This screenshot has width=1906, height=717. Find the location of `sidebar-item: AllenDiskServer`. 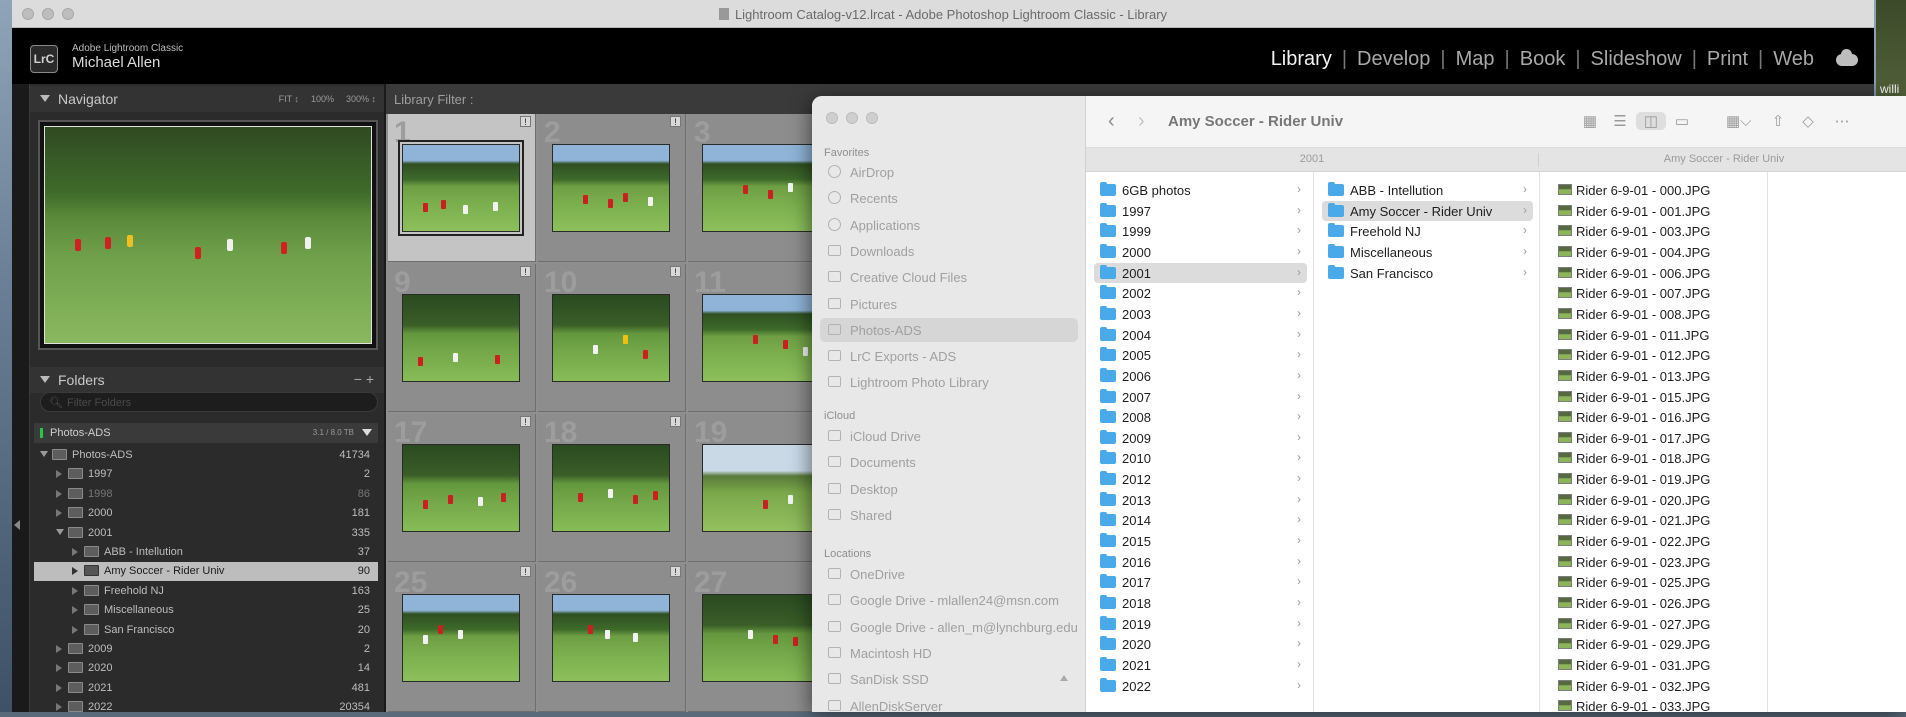

sidebar-item: AllenDiskServer is located at coordinates (949, 703).